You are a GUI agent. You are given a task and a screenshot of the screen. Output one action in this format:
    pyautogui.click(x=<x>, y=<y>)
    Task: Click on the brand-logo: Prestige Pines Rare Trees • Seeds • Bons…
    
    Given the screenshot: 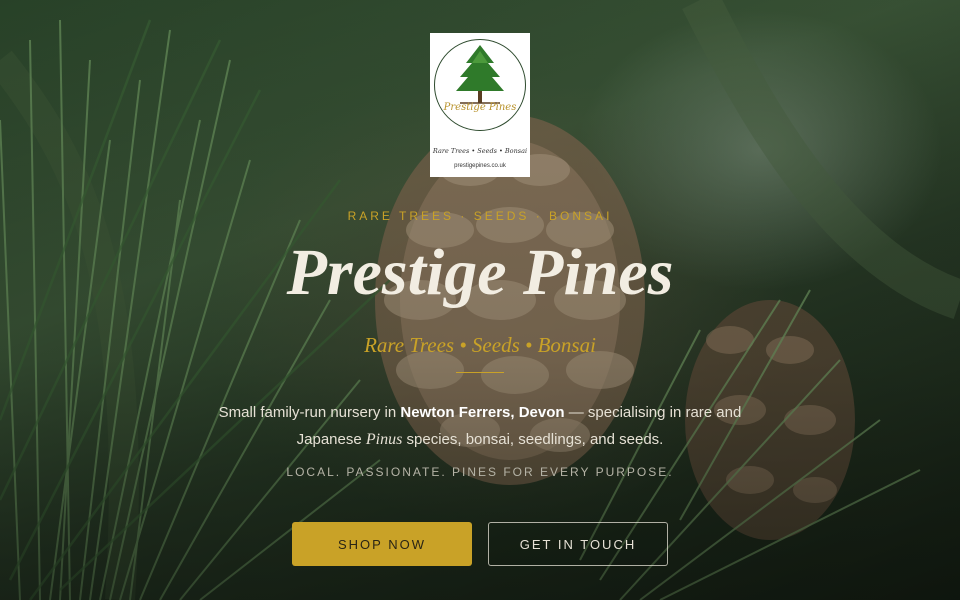 What is the action you would take?
    pyautogui.click(x=480, y=105)
    